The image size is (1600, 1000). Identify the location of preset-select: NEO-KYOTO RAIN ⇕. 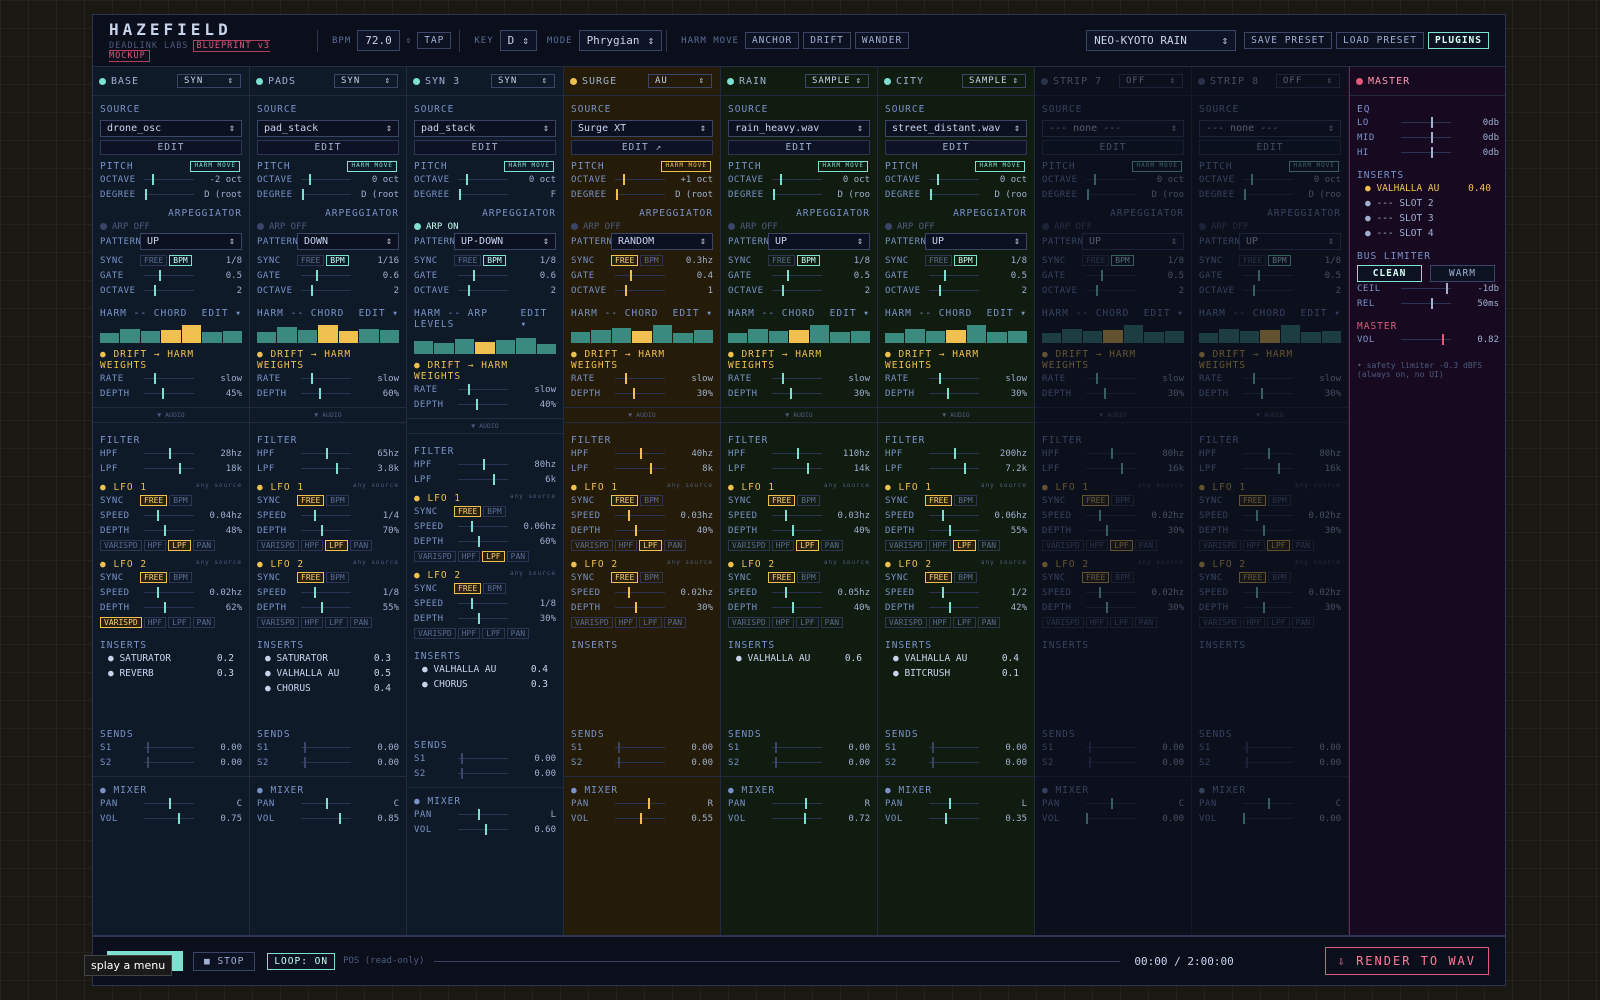
(1161, 40).